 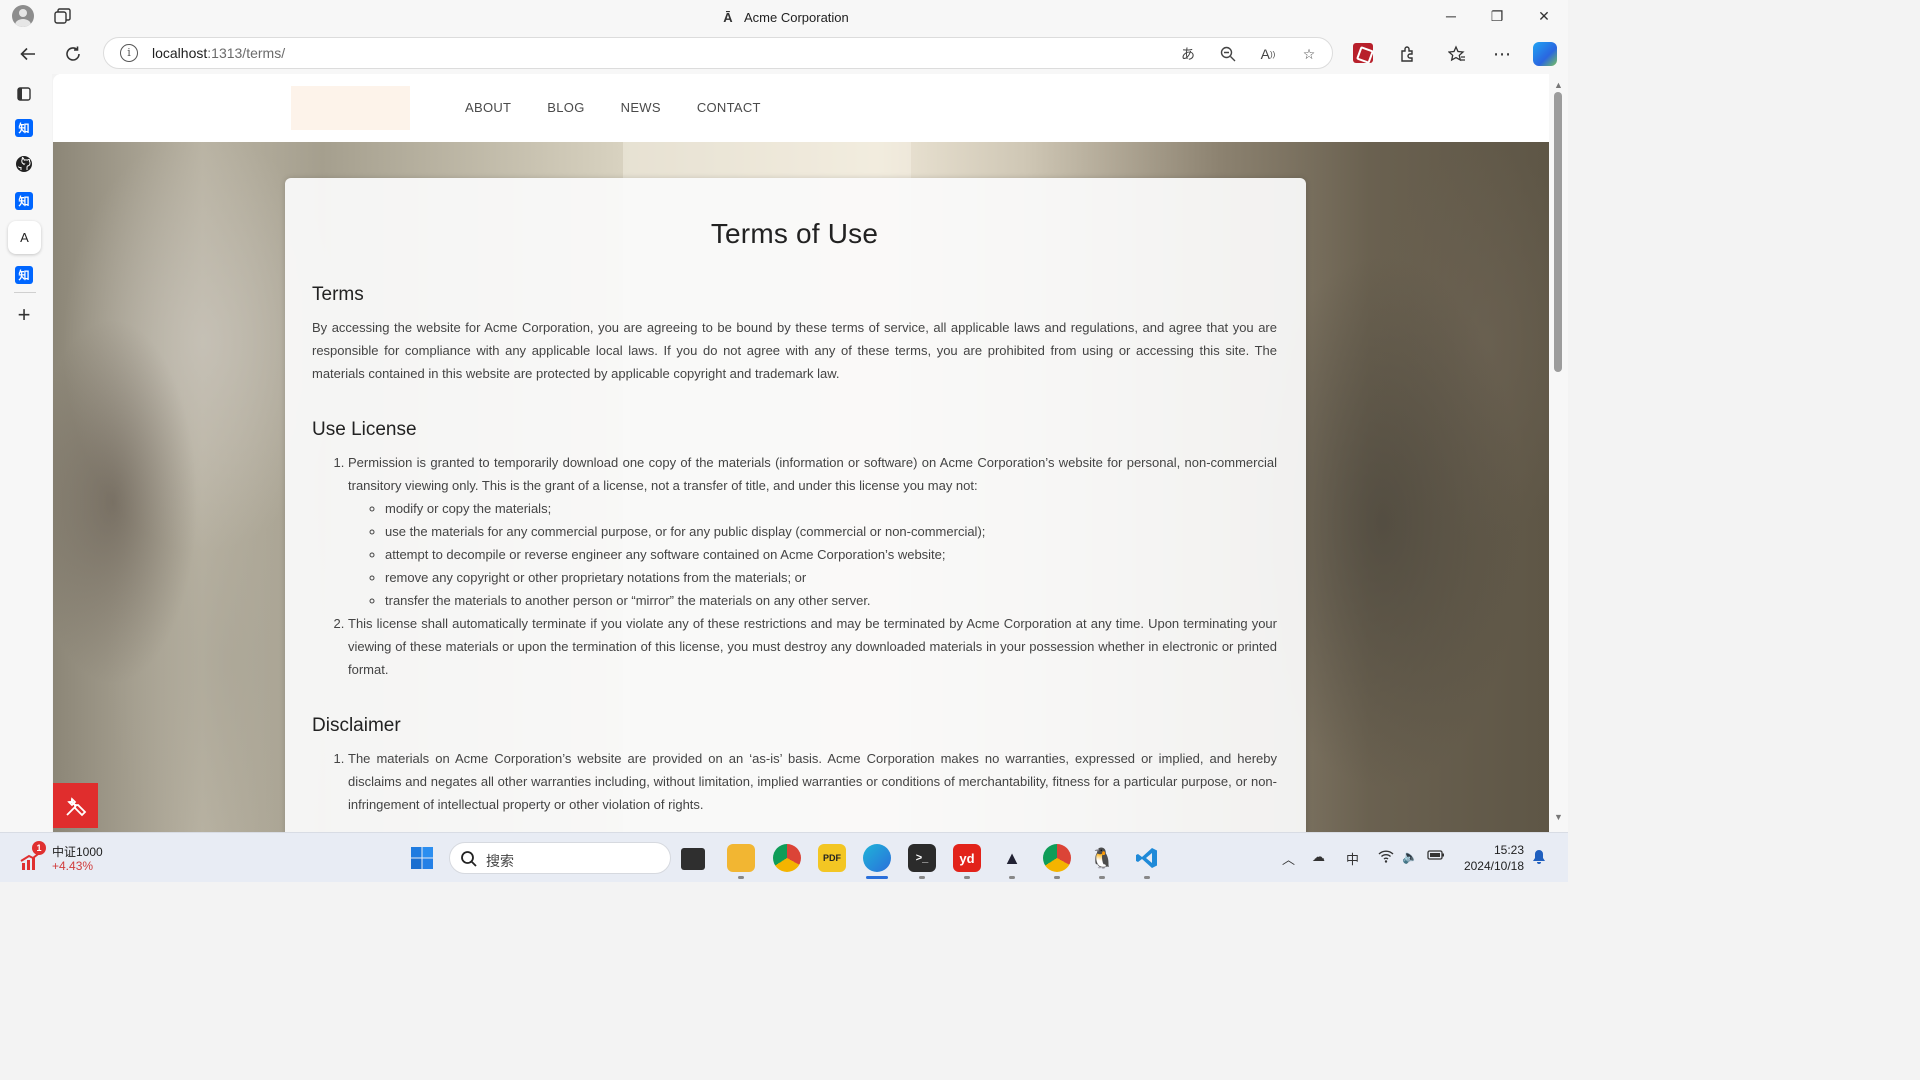 What do you see at coordinates (1228, 54) in the screenshot?
I see `zoom-out-icon` at bounding box center [1228, 54].